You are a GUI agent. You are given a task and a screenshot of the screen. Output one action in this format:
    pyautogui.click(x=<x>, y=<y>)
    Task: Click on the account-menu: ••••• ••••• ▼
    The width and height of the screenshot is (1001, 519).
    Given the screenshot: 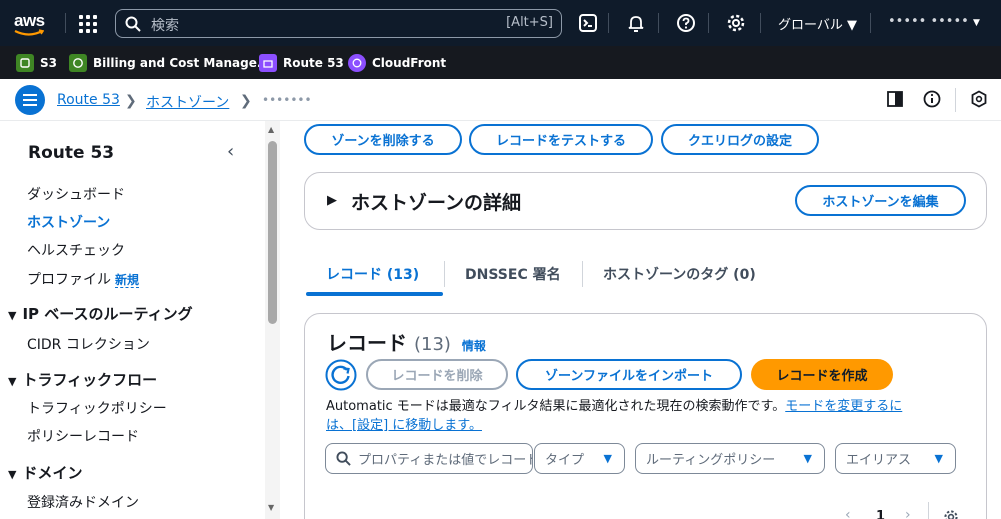 What is the action you would take?
    pyautogui.click(x=934, y=21)
    